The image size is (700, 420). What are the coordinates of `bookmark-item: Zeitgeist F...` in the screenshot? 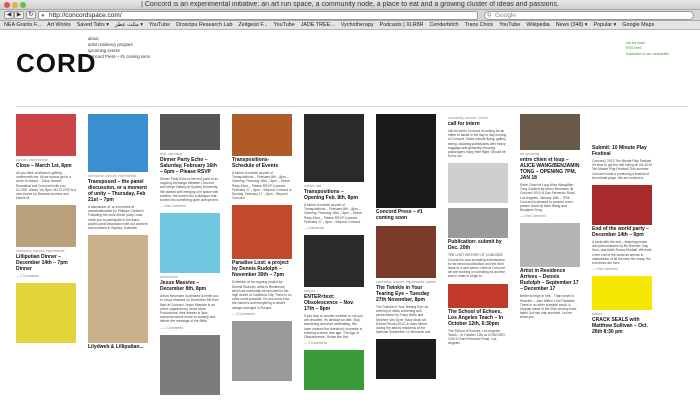 It's located at (252, 25).